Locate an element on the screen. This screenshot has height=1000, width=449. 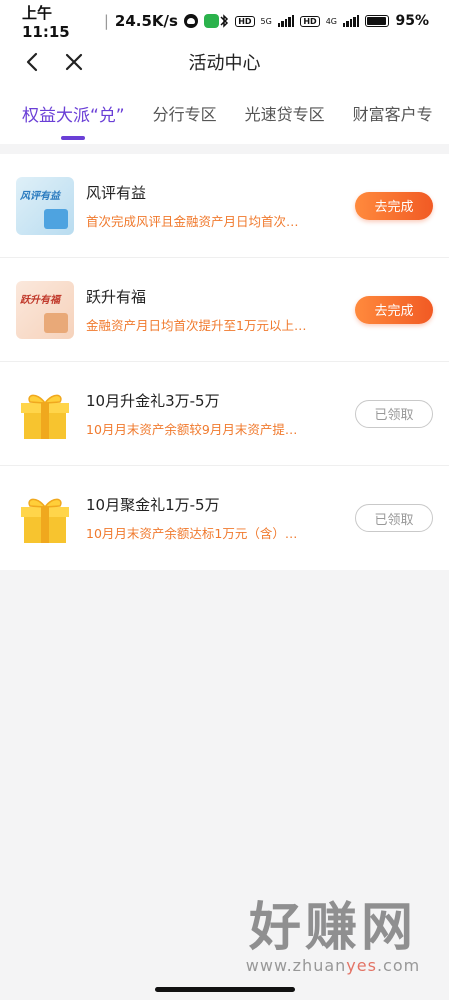
close-icon is located at coordinates (74, 62).